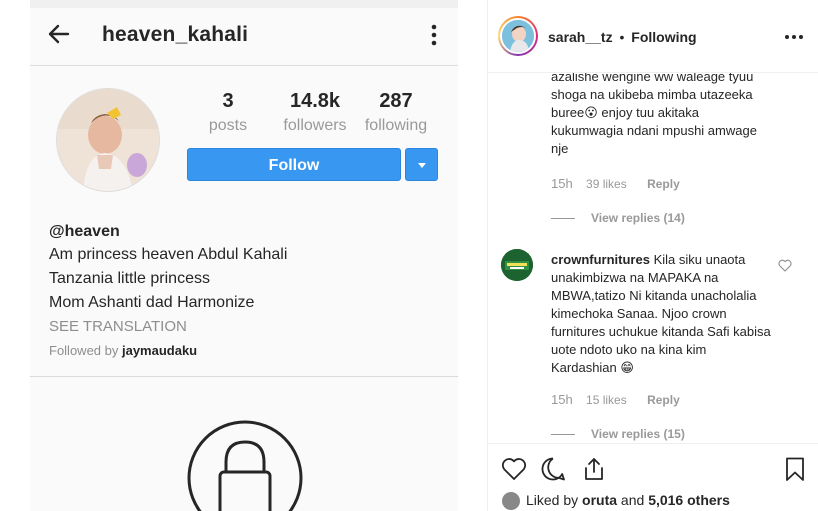 Image resolution: width=818 pixels, height=511 pixels. Describe the element at coordinates (228, 125) in the screenshot. I see `posts-label: posts` at that location.